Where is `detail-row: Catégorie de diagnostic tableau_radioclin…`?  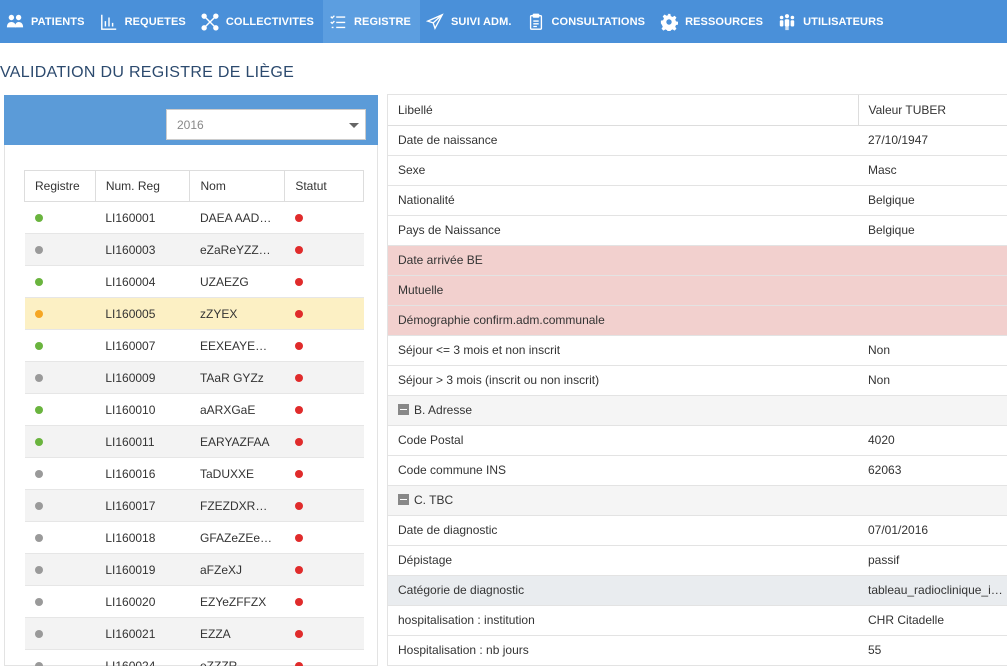
detail-row: Catégorie de diagnostic tableau_radioclin… is located at coordinates (697, 590).